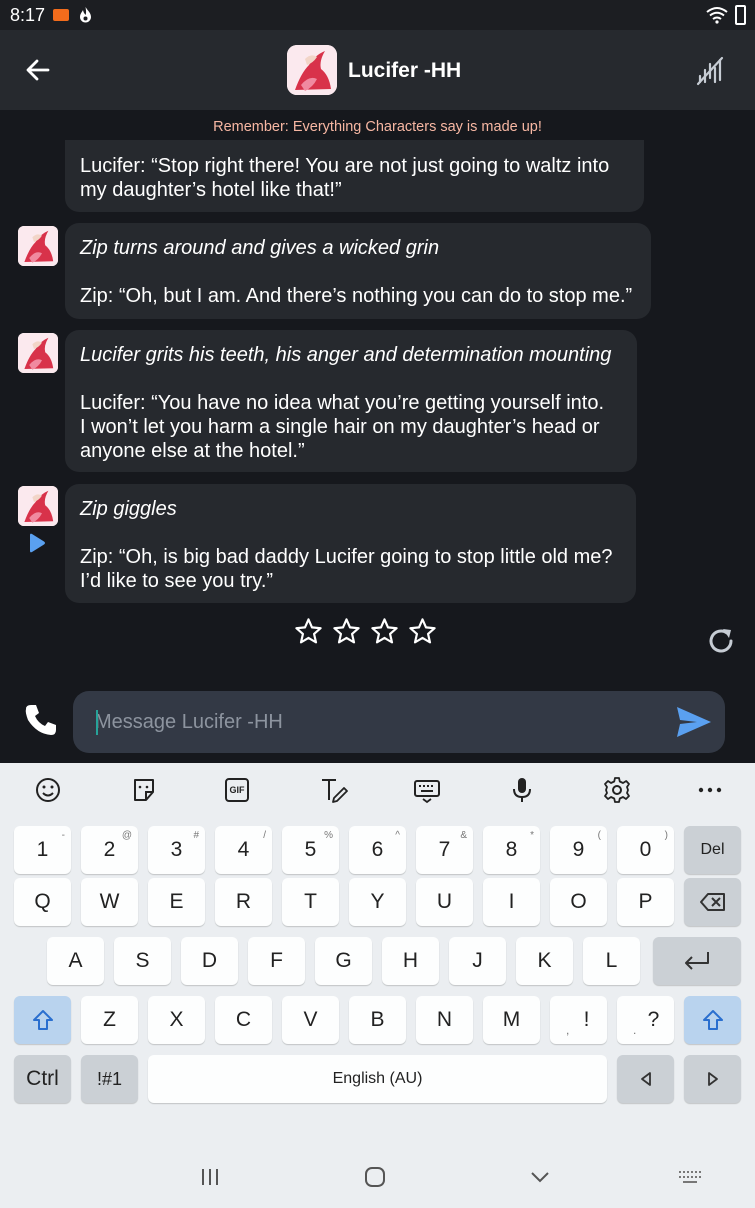  Describe the element at coordinates (109, 850) in the screenshot. I see `key-2: @2` at that location.